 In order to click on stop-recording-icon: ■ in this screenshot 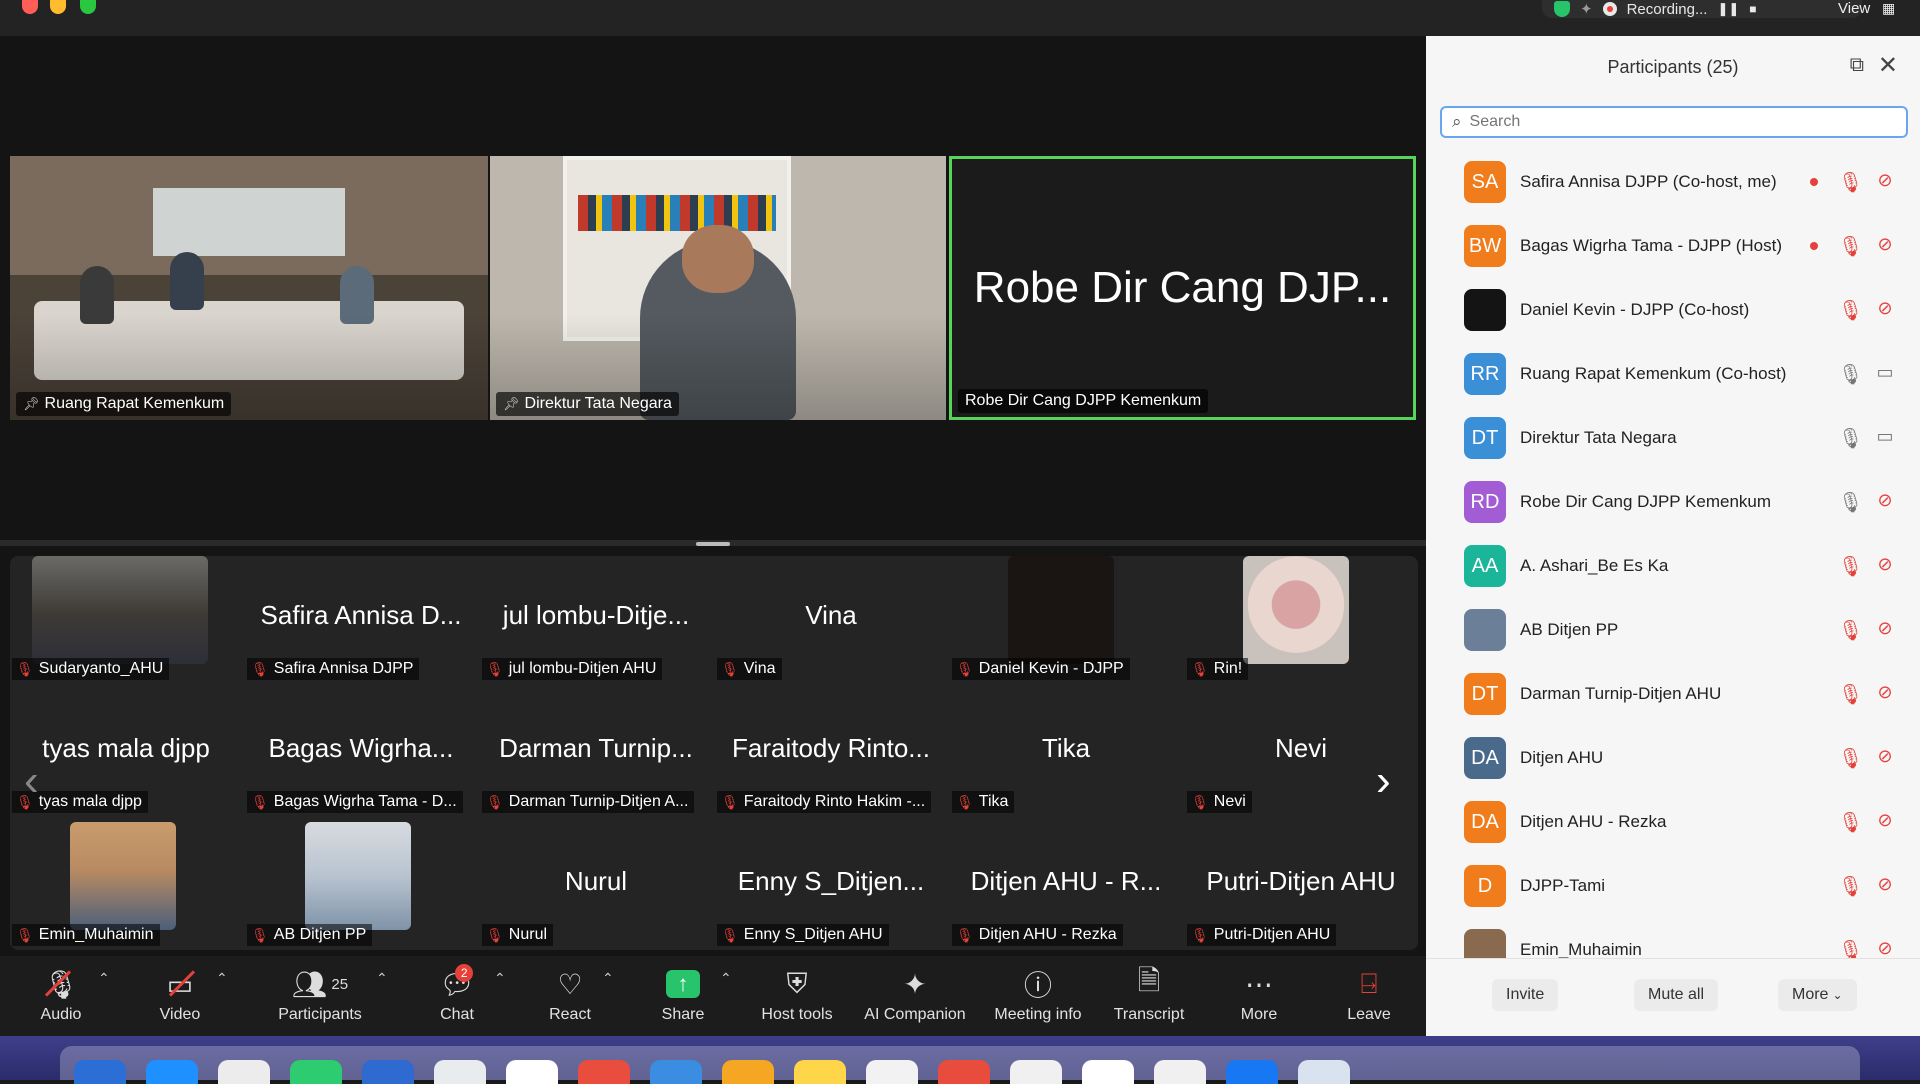, I will do `click(1752, 9)`.